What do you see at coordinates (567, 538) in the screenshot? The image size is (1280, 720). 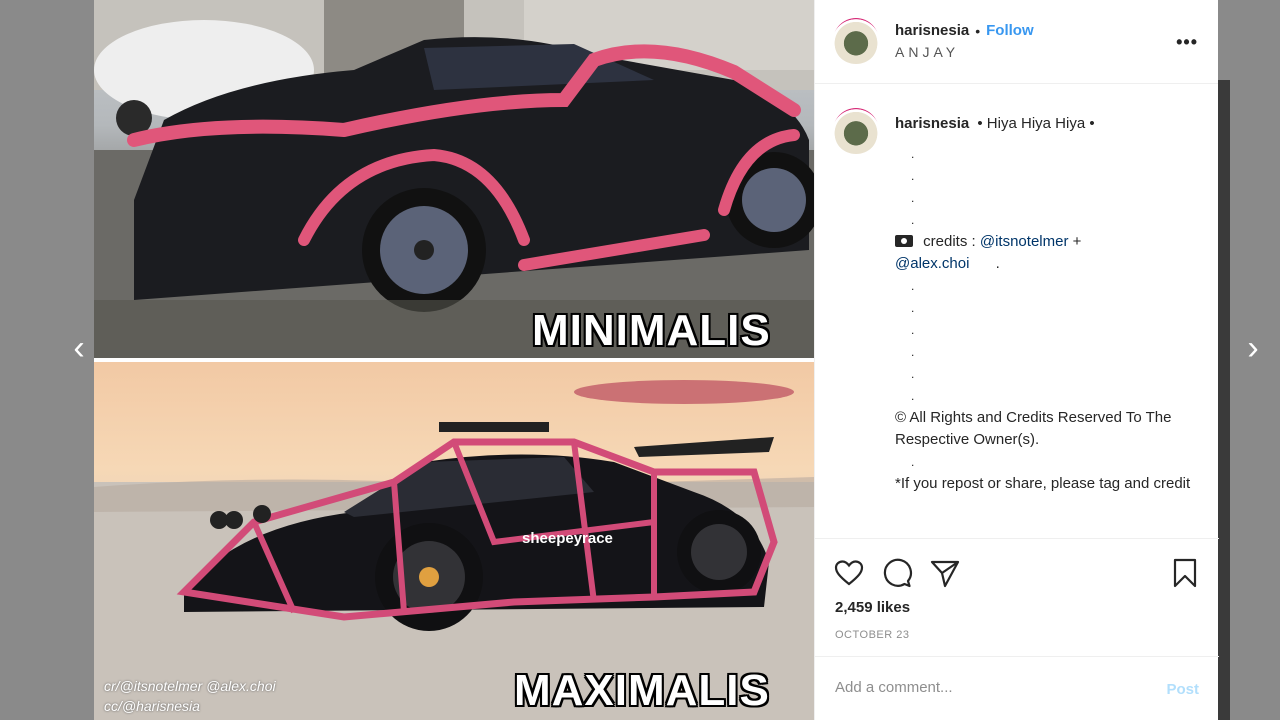 I see `door-decal: sheepeyrace` at bounding box center [567, 538].